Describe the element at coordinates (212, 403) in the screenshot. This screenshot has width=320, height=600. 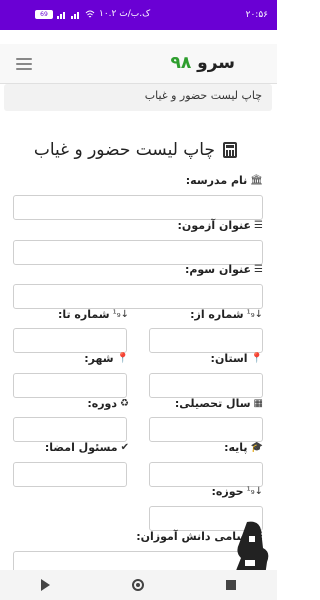
I see `school-year-label-text: سال تحصیلی:` at that location.